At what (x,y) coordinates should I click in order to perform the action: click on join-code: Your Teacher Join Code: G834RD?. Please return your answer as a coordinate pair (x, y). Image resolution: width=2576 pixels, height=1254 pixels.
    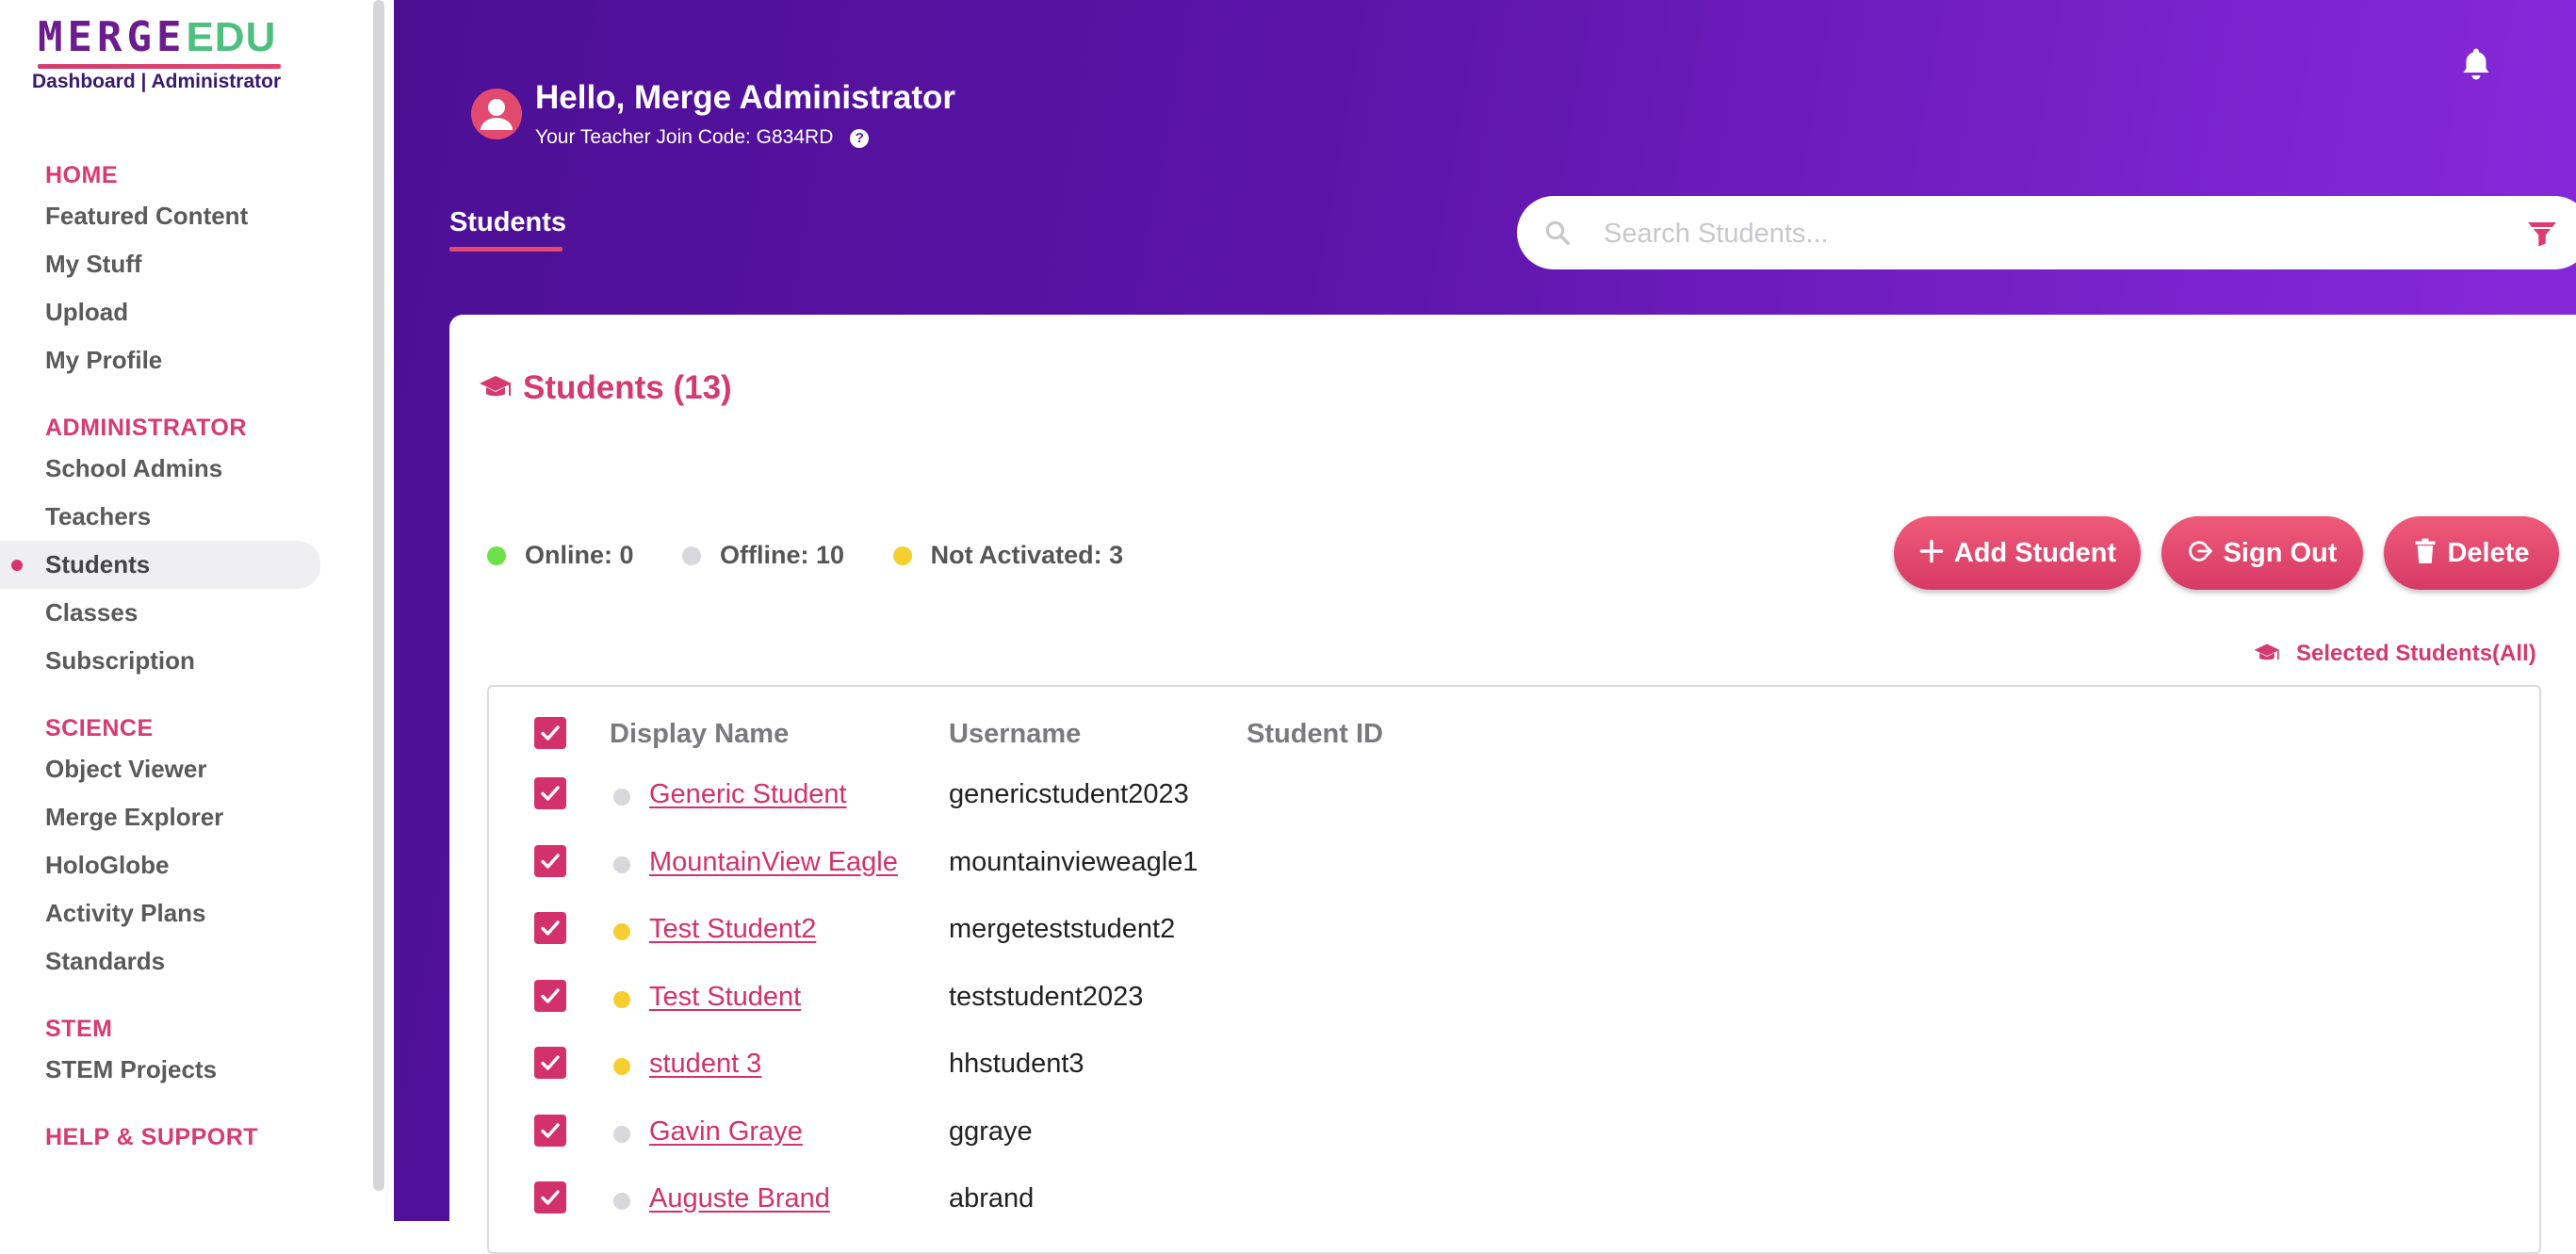
    Looking at the image, I should click on (702, 137).